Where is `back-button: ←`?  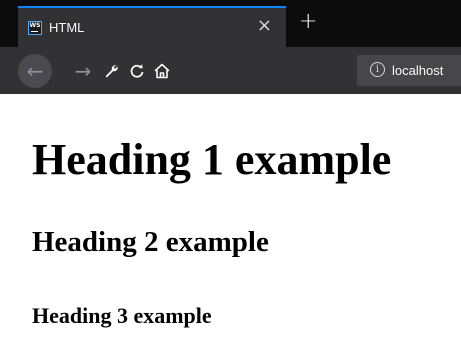 back-button: ← is located at coordinates (35, 71).